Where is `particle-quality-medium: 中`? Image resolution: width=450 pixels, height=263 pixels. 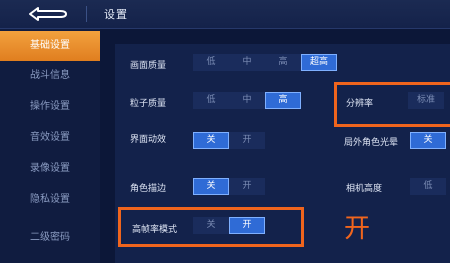
particle-quality-medium: 中 is located at coordinates (247, 100).